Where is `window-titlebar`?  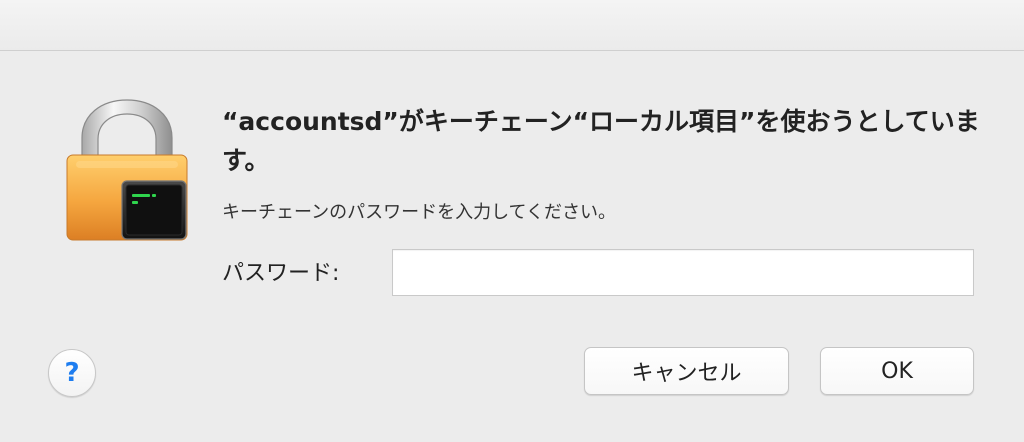
window-titlebar is located at coordinates (512, 25).